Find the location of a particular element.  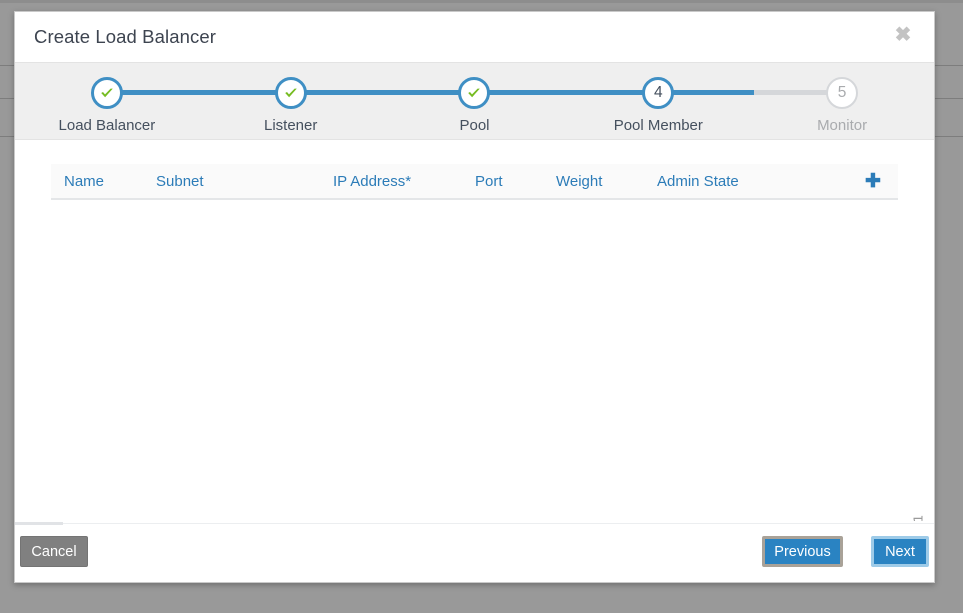

page-title: Create Load Balancer is located at coordinates (125, 36).